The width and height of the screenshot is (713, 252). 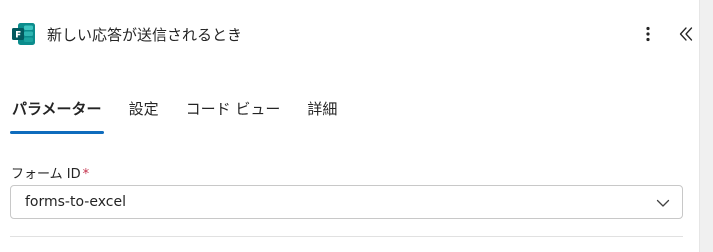 I want to click on tab-about: 詳細, so click(x=322, y=114).